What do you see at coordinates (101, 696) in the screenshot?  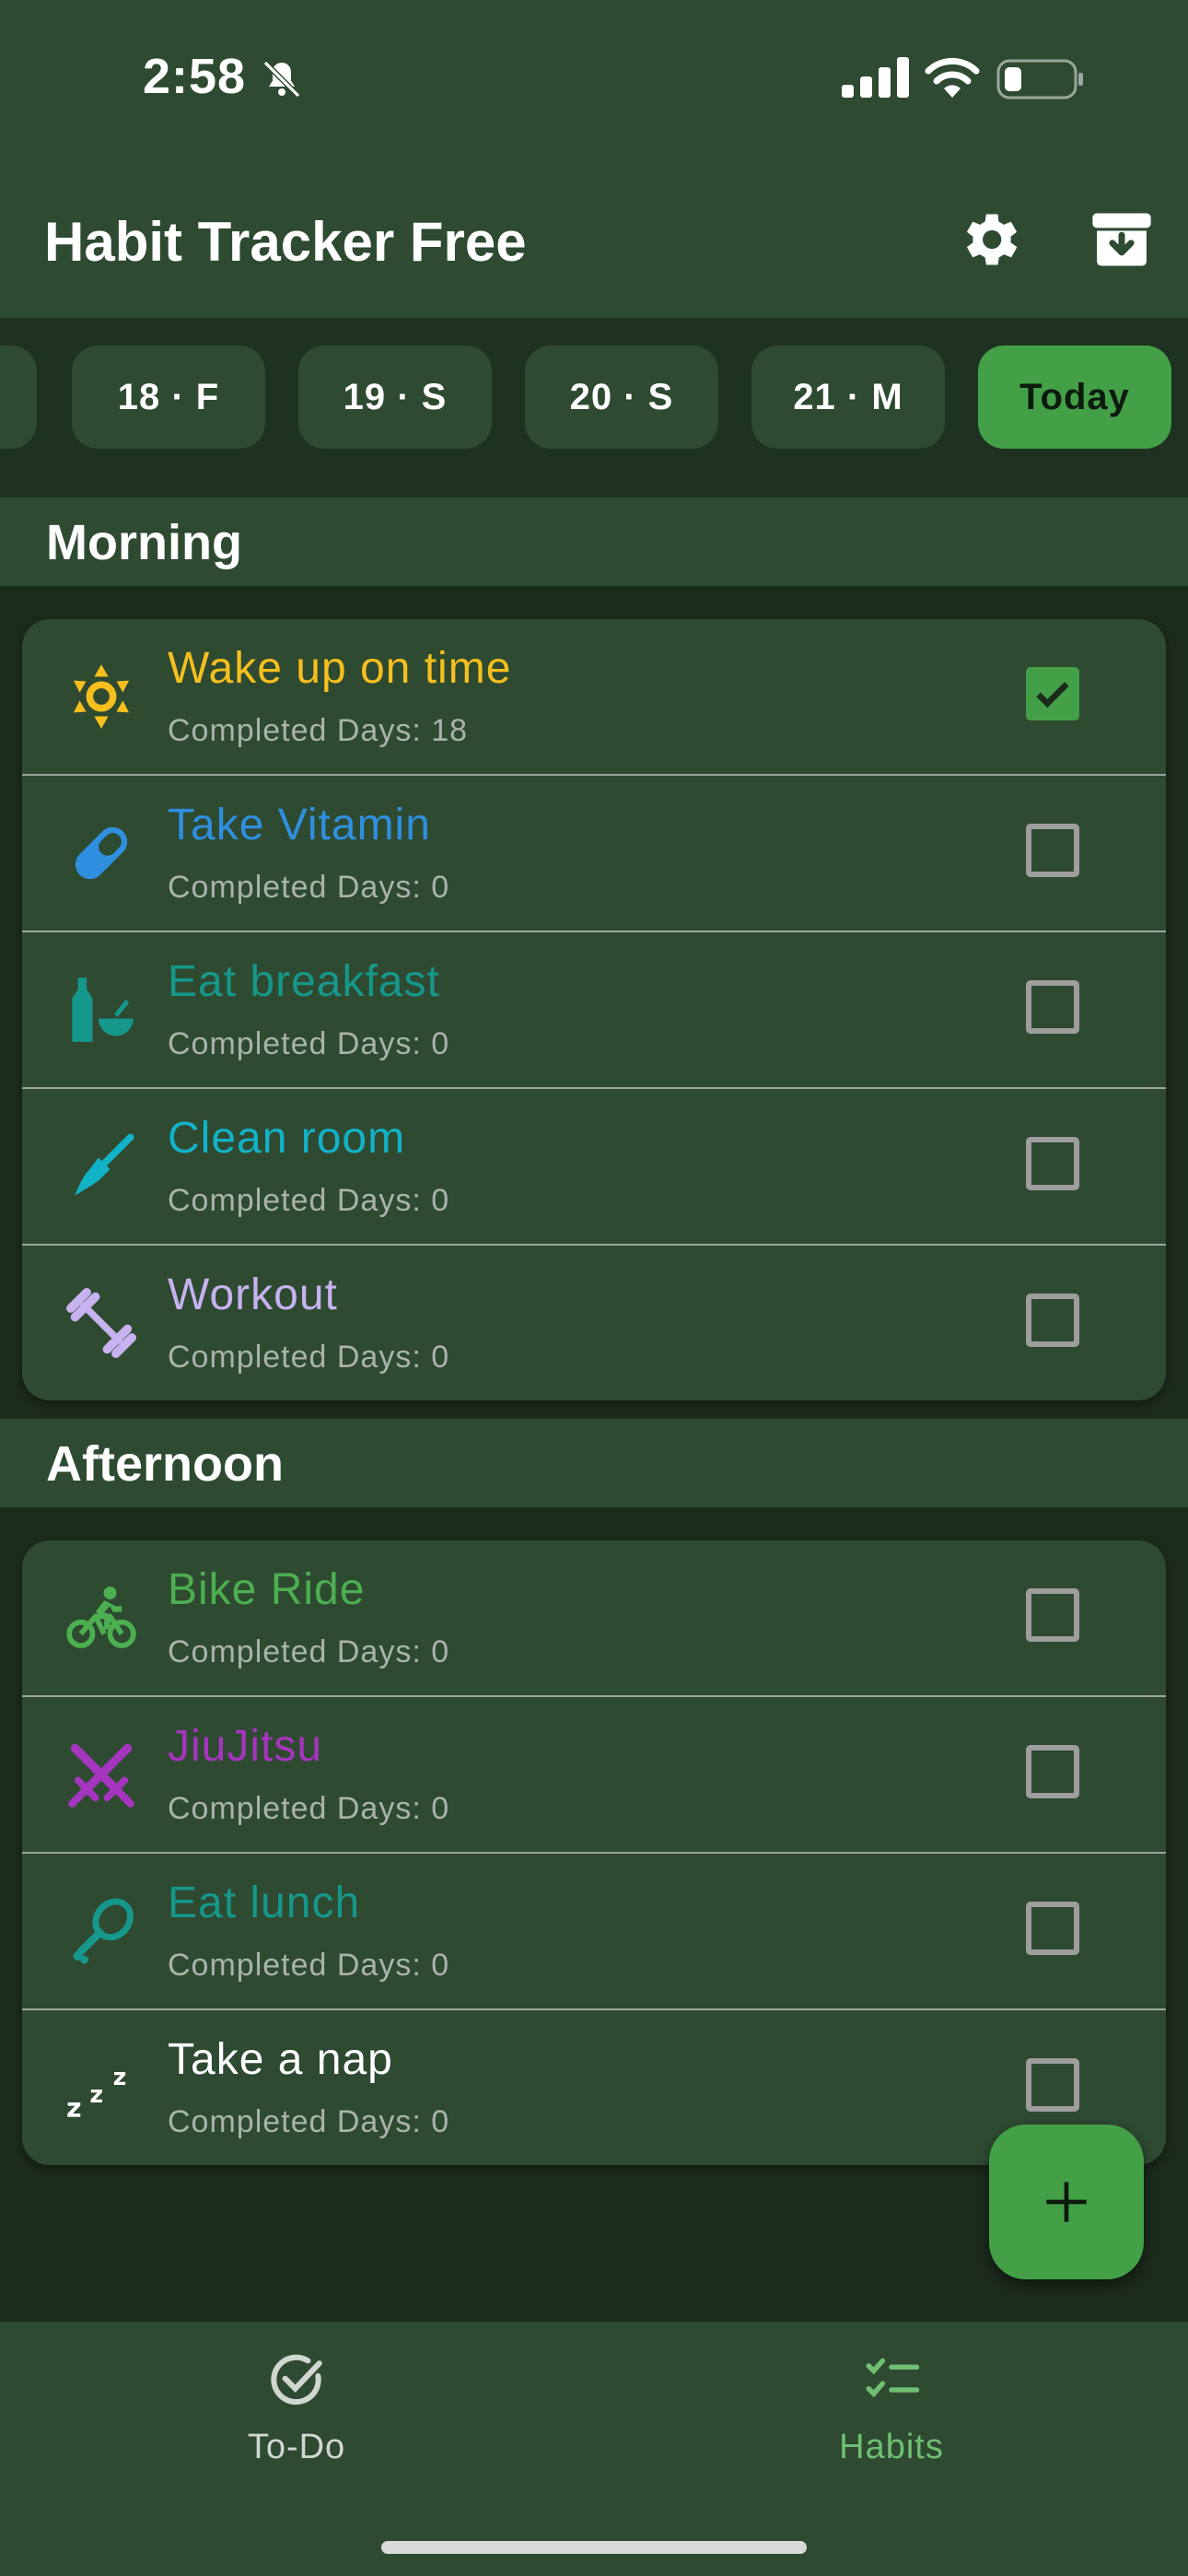 I see `sun-icon` at bounding box center [101, 696].